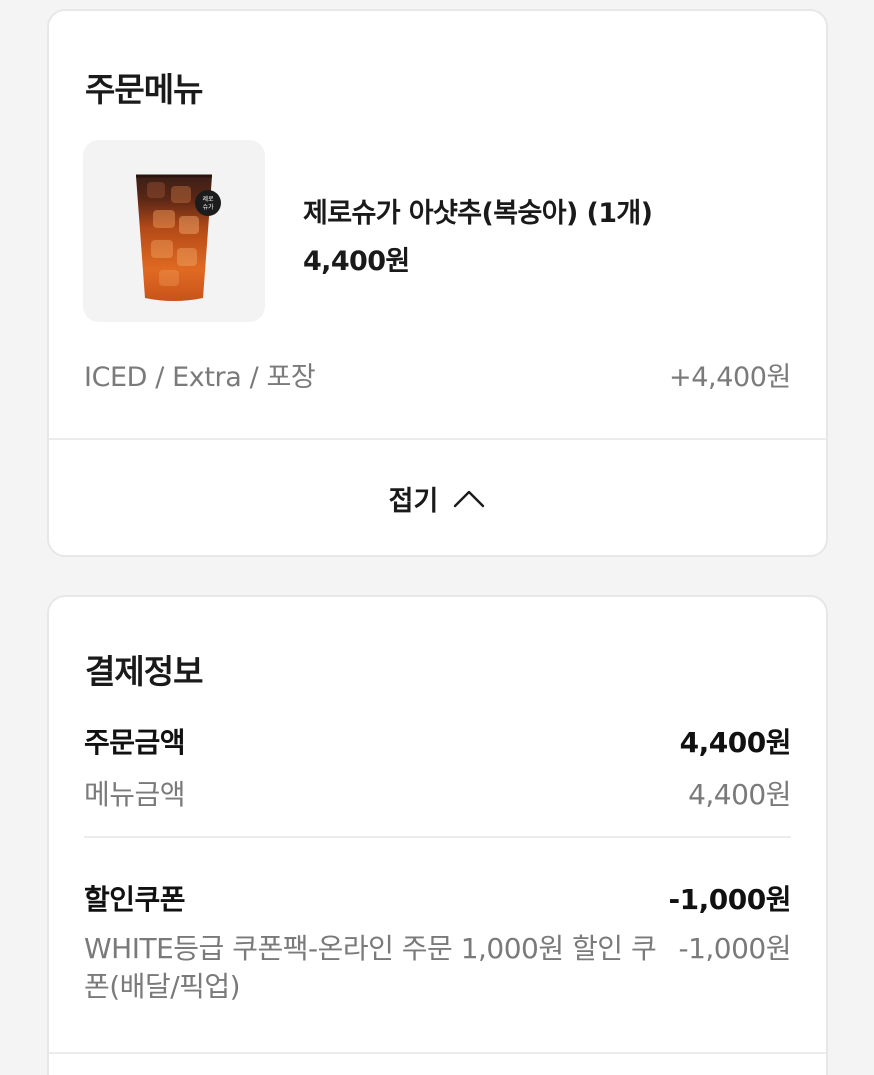 The height and width of the screenshot is (1075, 874). What do you see at coordinates (208, 207) in the screenshot?
I see `svg-text: 슈가` at bounding box center [208, 207].